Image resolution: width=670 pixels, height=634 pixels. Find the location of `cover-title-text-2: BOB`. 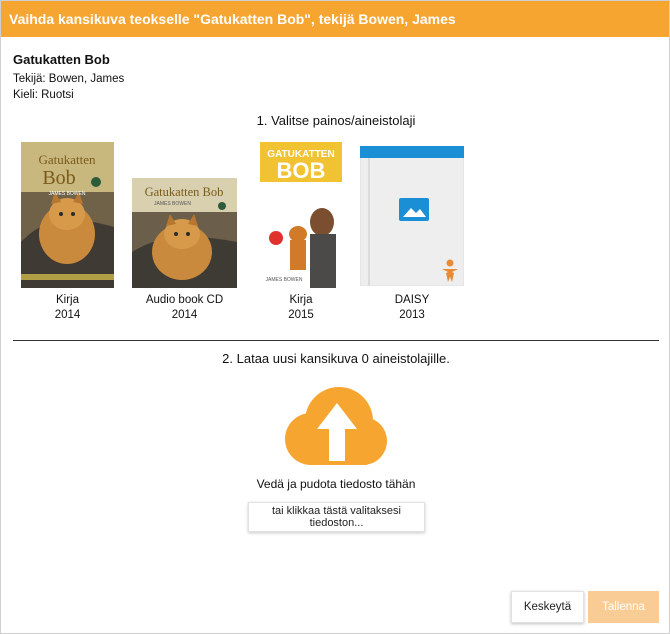

cover-title-text-2: BOB is located at coordinates (301, 170).